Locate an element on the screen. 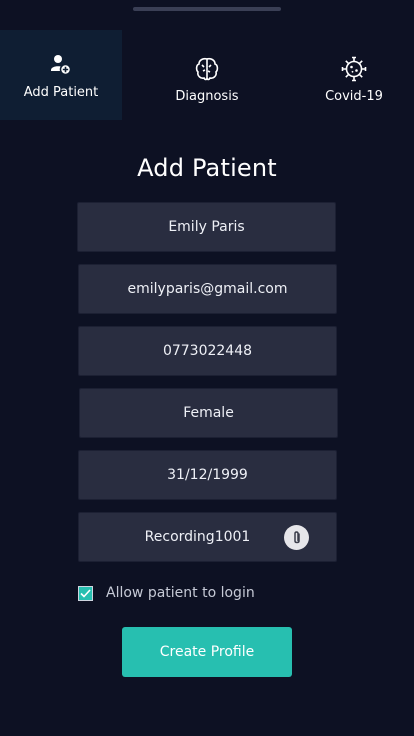 The height and width of the screenshot is (736, 414). dob-value: 31/12/1999 is located at coordinates (207, 475).